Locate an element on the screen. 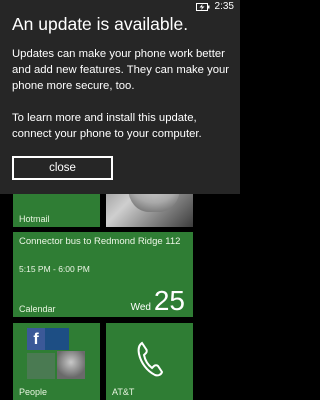  status-bar: 2:35 is located at coordinates (120, 7).